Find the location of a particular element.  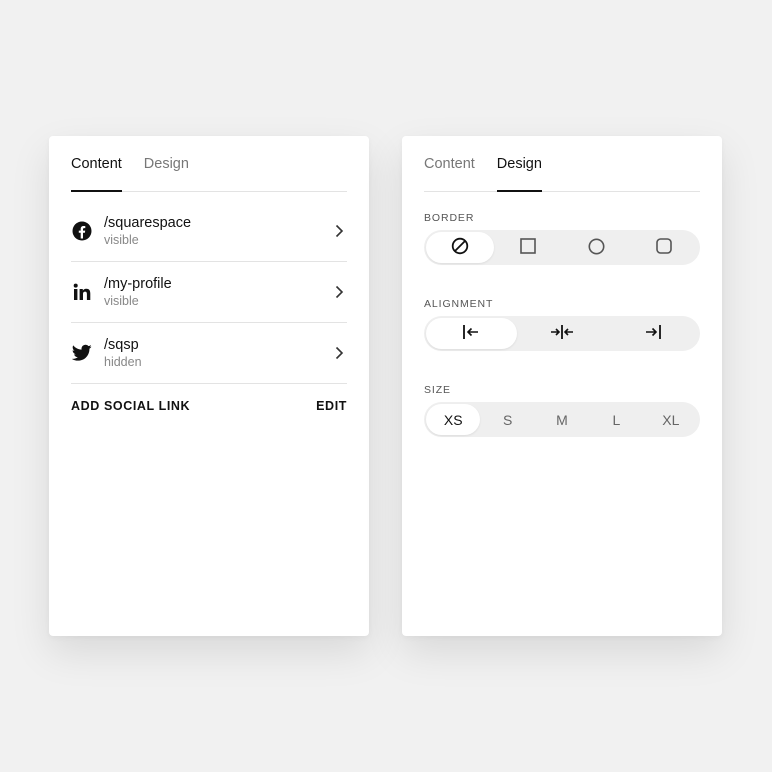

size-option-m: M is located at coordinates (562, 419).